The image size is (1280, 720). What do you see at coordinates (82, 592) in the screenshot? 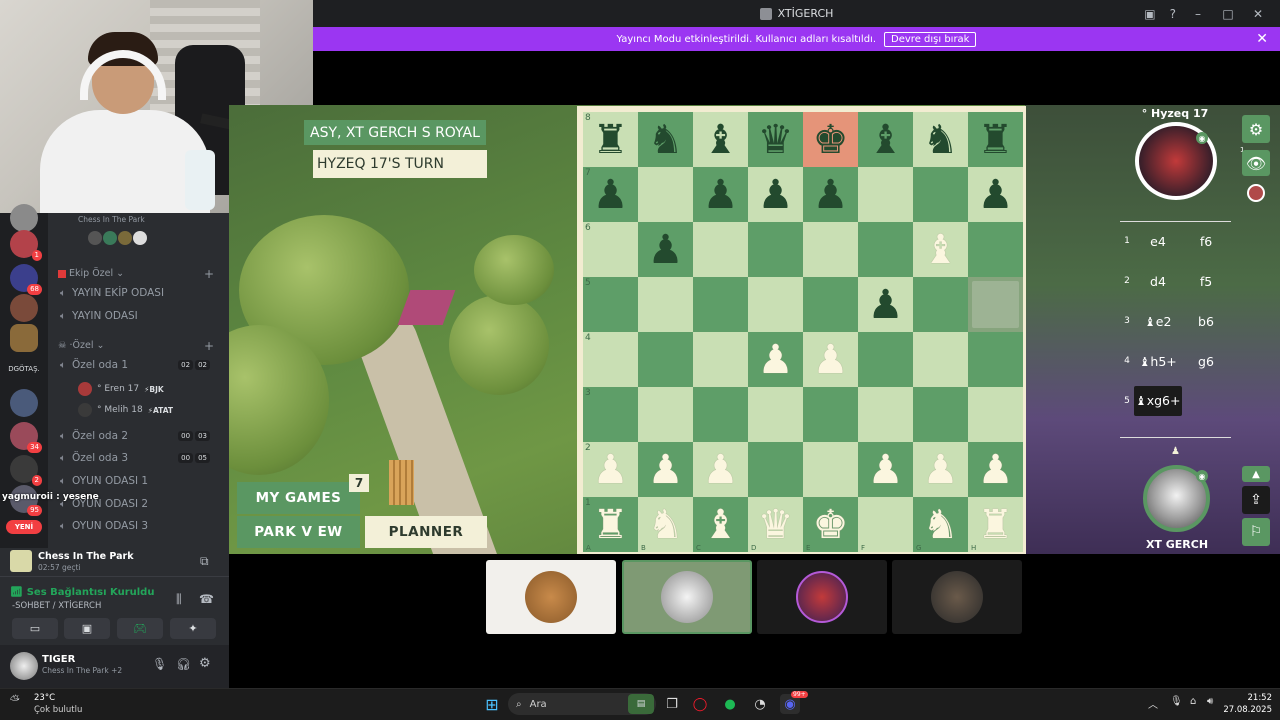
I see `voice-connected: 📶︎ Ses Bağlantısı Kuruldu` at bounding box center [82, 592].